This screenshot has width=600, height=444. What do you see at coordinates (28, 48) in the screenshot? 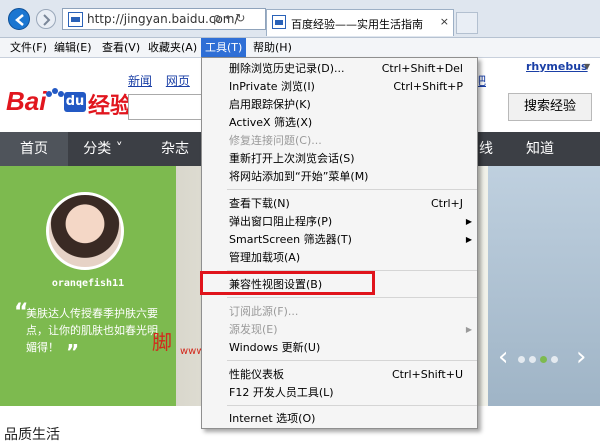
I see `menu-file: 文件(F)` at bounding box center [28, 48].